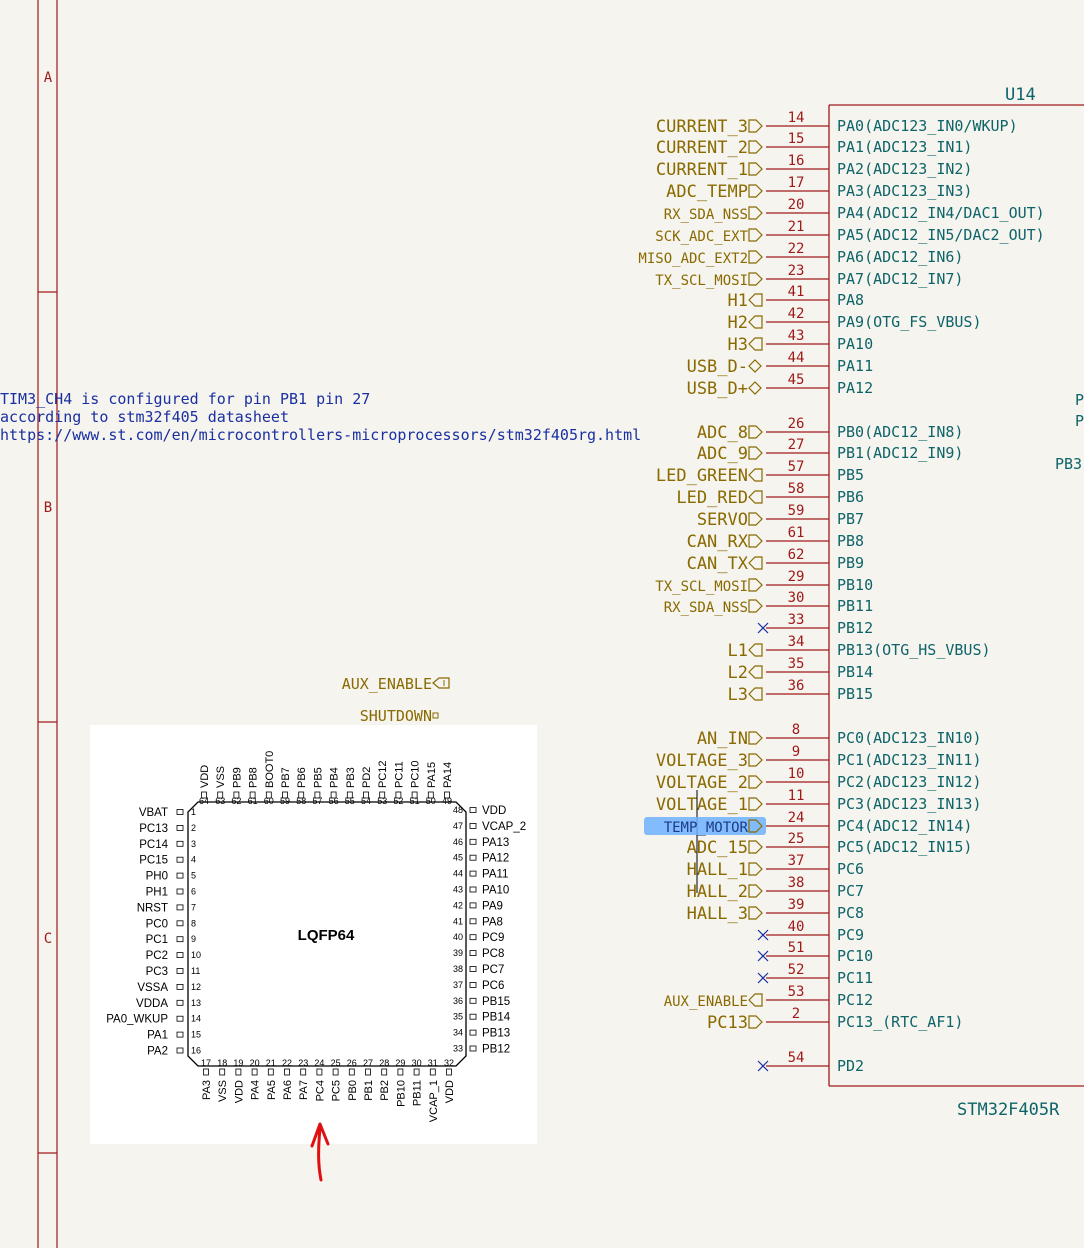 This screenshot has height=1248, width=1084. Describe the element at coordinates (236, 801) in the screenshot. I see `pin-number: 62` at that location.